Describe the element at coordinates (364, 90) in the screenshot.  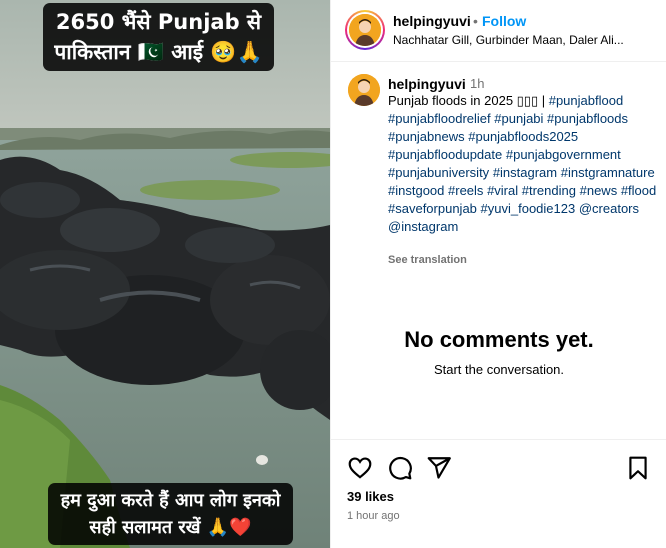
I see `caption-avatar` at that location.